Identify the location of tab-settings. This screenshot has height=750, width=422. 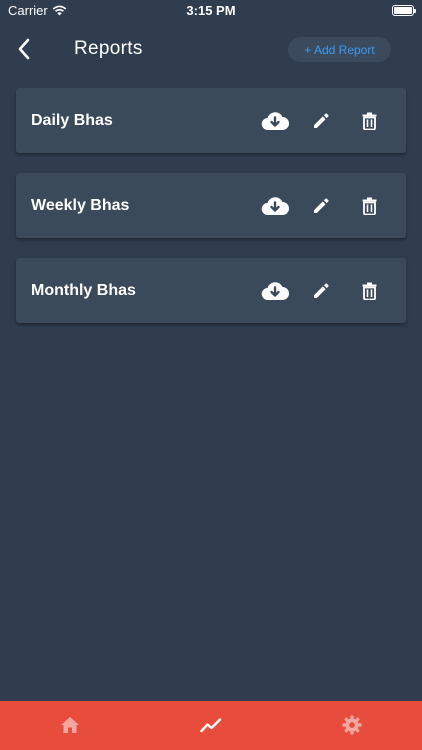
(351, 725).